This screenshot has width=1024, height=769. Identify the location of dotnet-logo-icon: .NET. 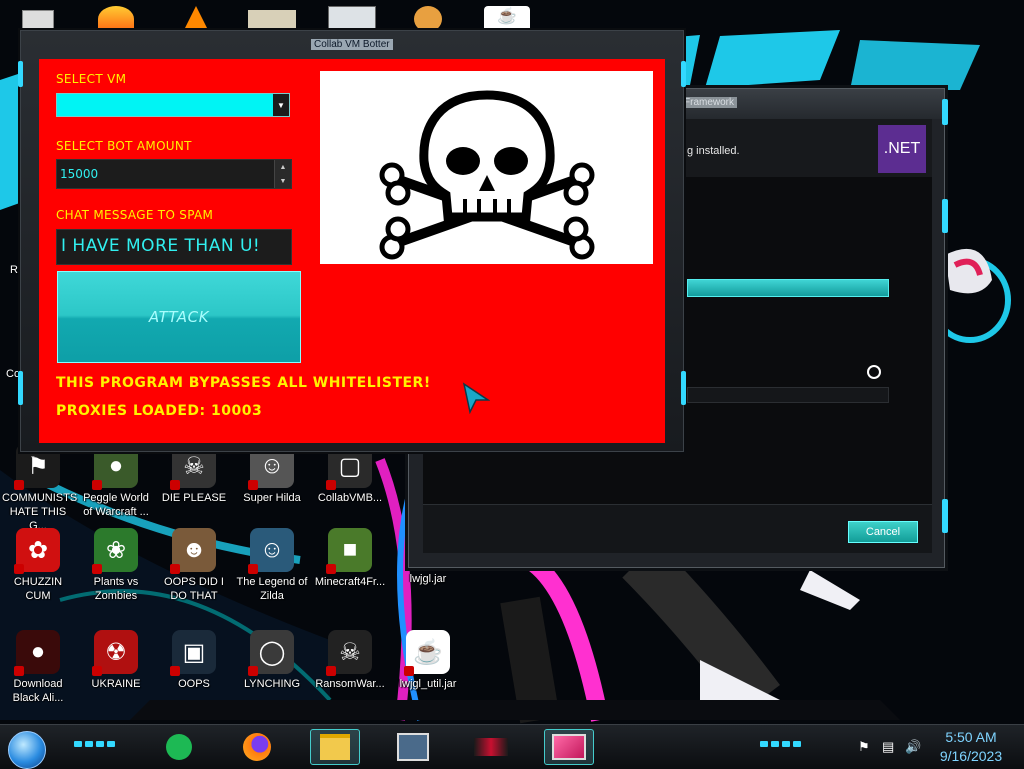
(902, 149).